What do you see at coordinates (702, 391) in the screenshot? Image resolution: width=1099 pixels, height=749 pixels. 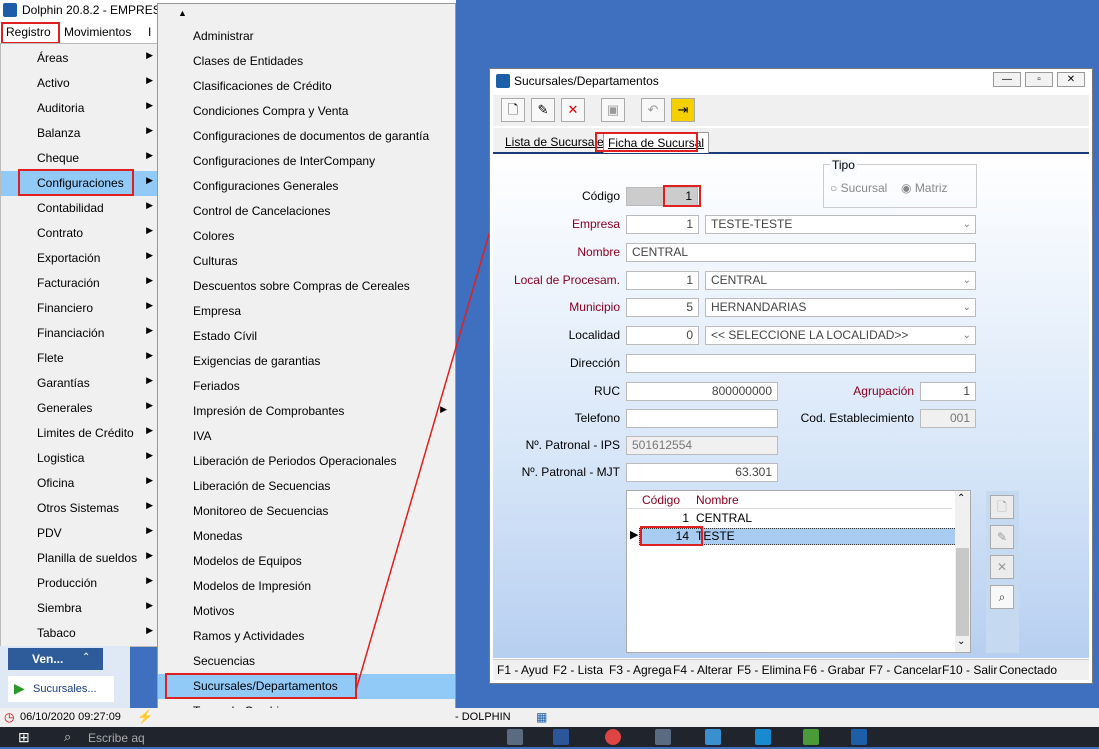 I see `ruc-field: 800000000` at bounding box center [702, 391].